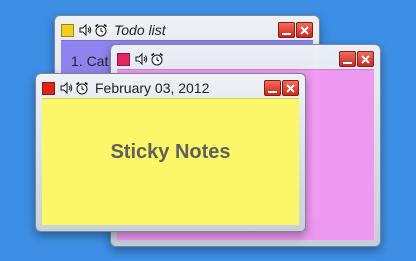 This screenshot has height=261, width=416. Describe the element at coordinates (140, 30) in the screenshot. I see `todo-note-title: Todo list` at that location.